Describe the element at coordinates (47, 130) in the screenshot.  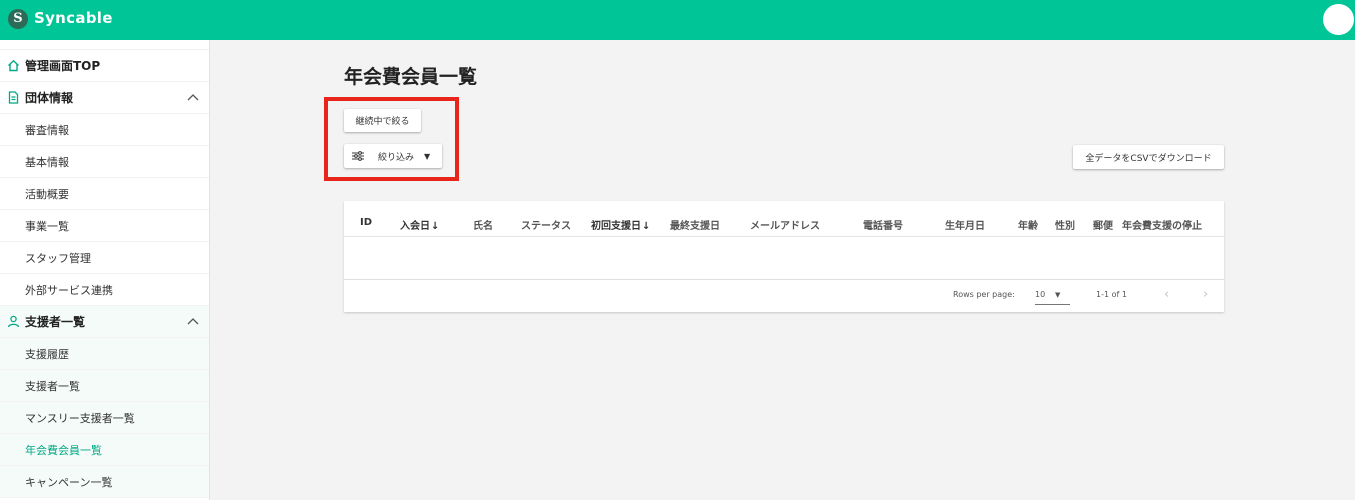
I see `sidebar-item-label: 審査情報` at that location.